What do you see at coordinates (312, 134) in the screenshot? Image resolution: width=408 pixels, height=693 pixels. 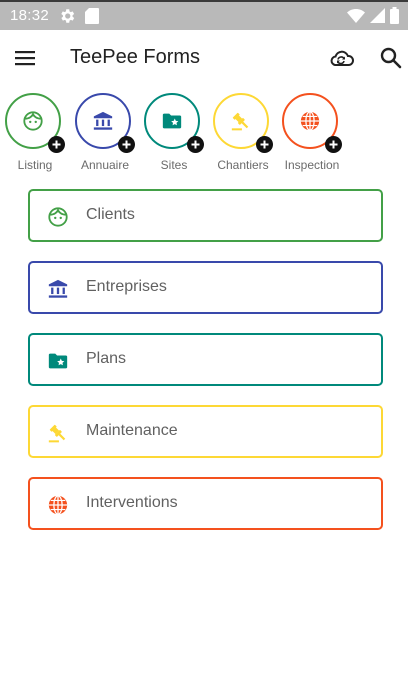 I see `quick-action-inspection: Inspection` at bounding box center [312, 134].